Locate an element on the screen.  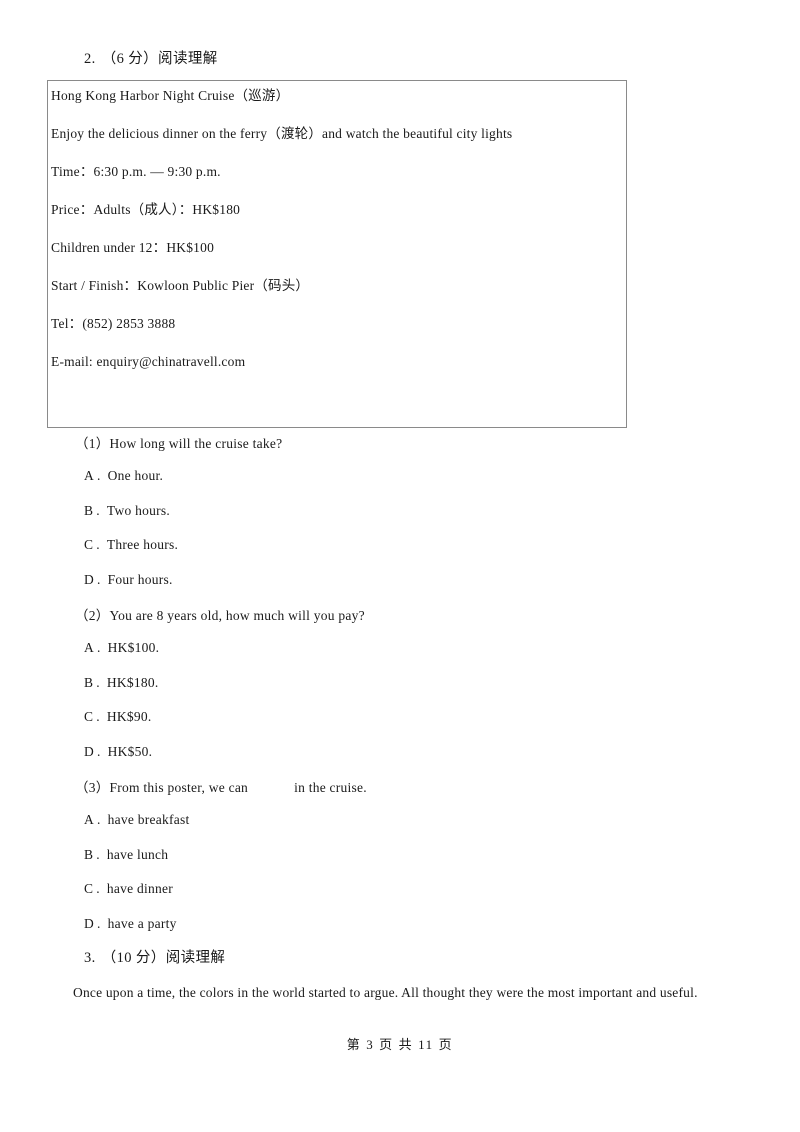
poster-price-adults: Price：Adults（成人）：HK$180 is located at coordinates (146, 209).